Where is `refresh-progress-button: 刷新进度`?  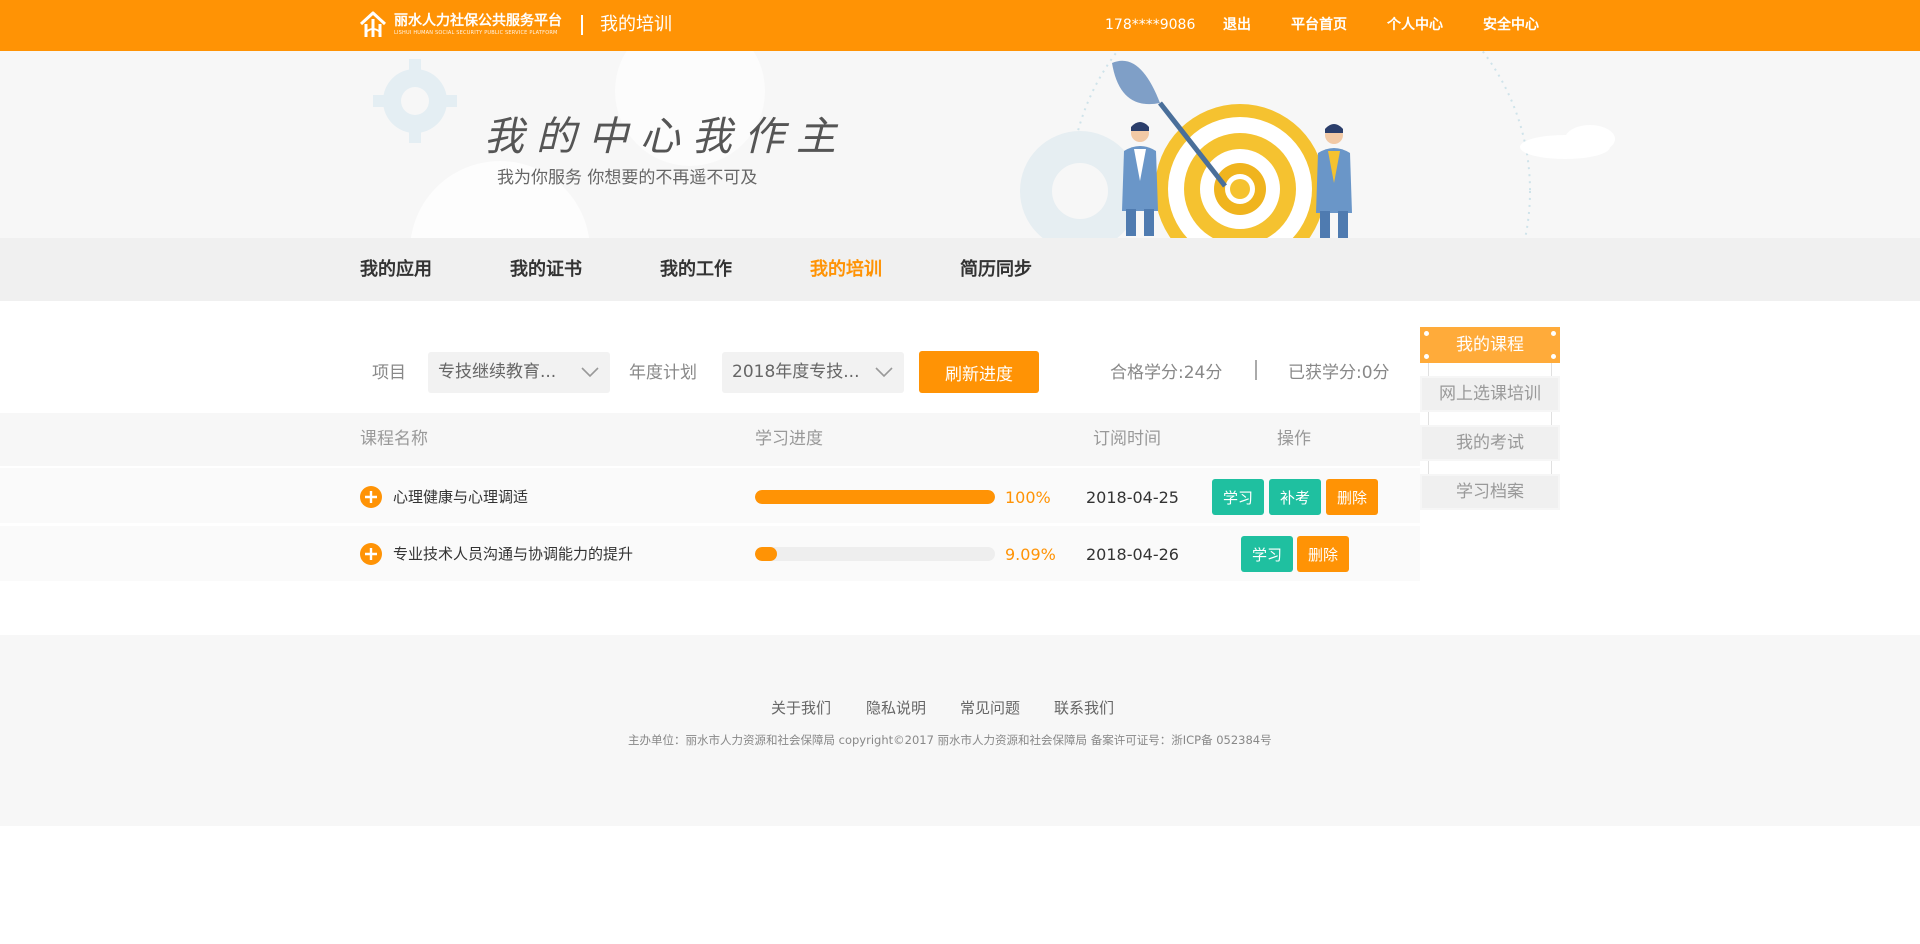
refresh-progress-button: 刷新进度 is located at coordinates (979, 372).